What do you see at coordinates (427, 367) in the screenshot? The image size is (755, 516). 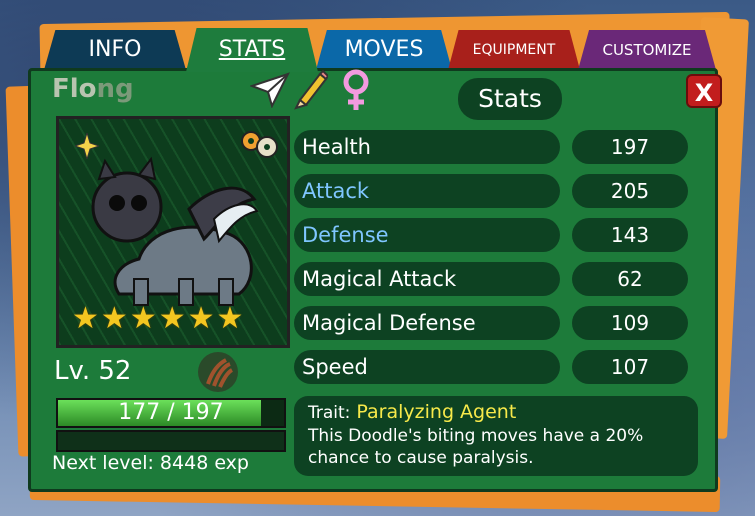 I see `stat-label: Speed` at bounding box center [427, 367].